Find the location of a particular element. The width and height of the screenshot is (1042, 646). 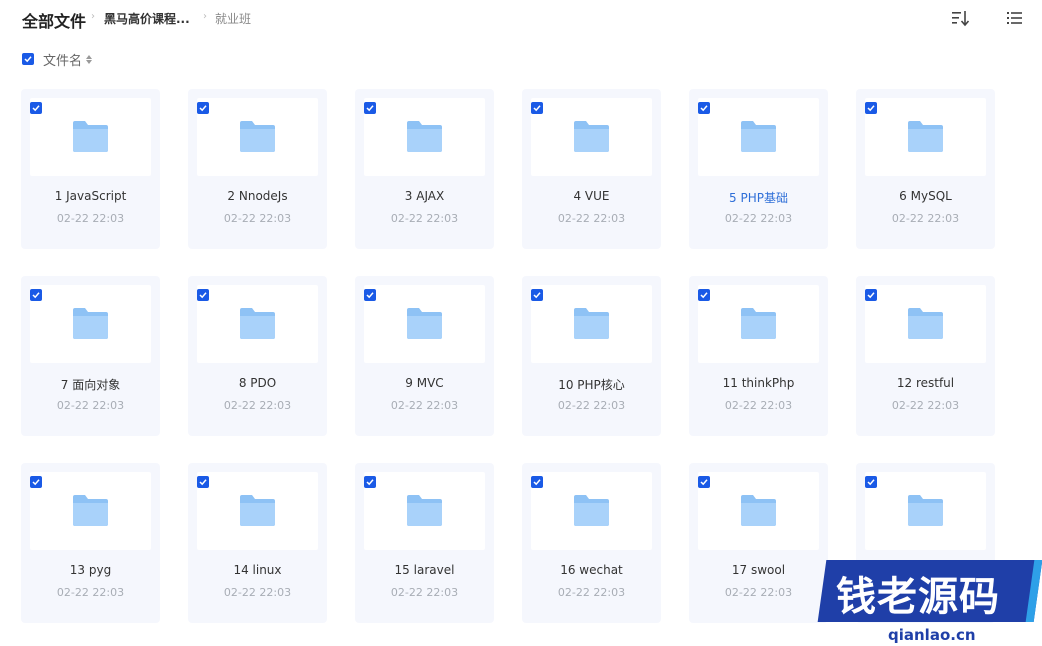

folder-card: 17 swool 02-22 22:03 is located at coordinates (758, 543).